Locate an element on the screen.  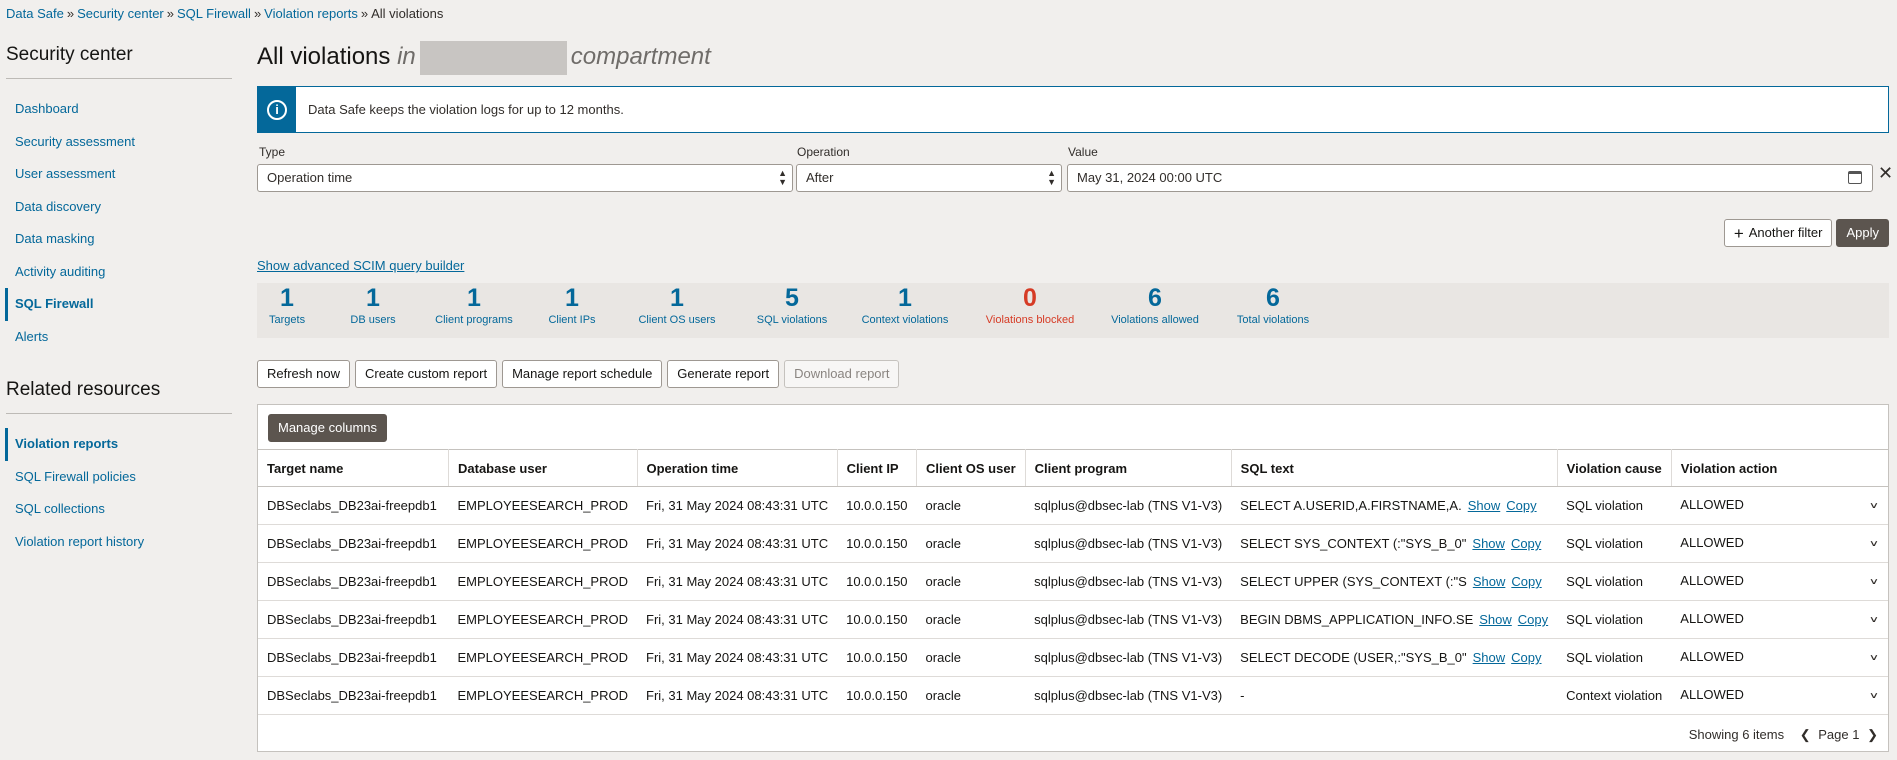
stat-number: 6 is located at coordinates (1155, 298).